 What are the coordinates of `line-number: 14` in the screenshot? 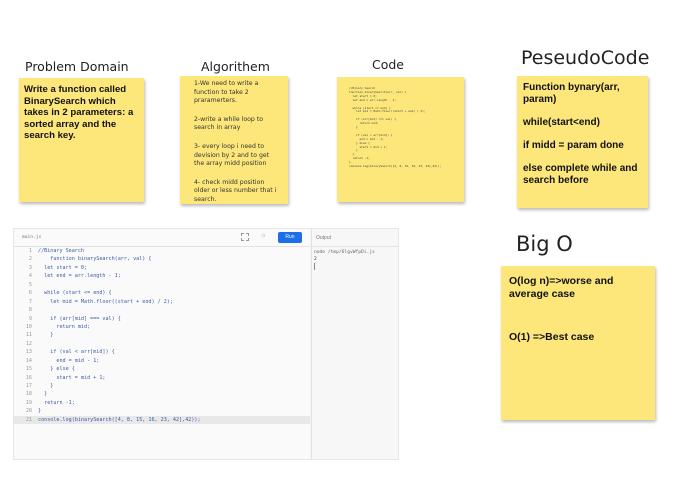 It's located at (28, 360).